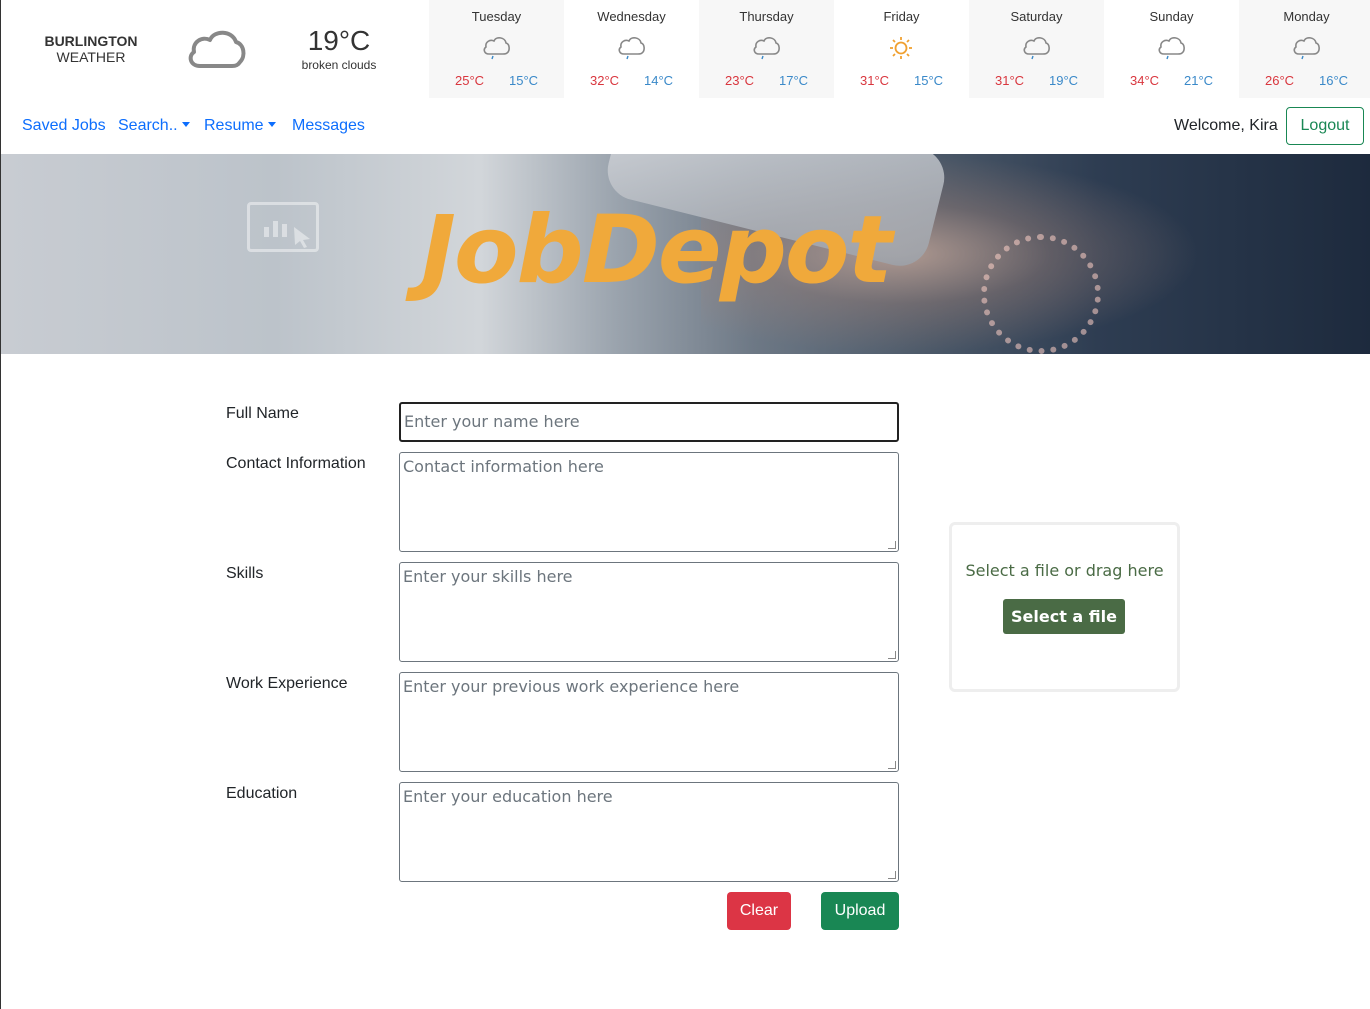 The height and width of the screenshot is (1009, 1370). What do you see at coordinates (339, 65) in the screenshot?
I see `current-description: broken clouds` at bounding box center [339, 65].